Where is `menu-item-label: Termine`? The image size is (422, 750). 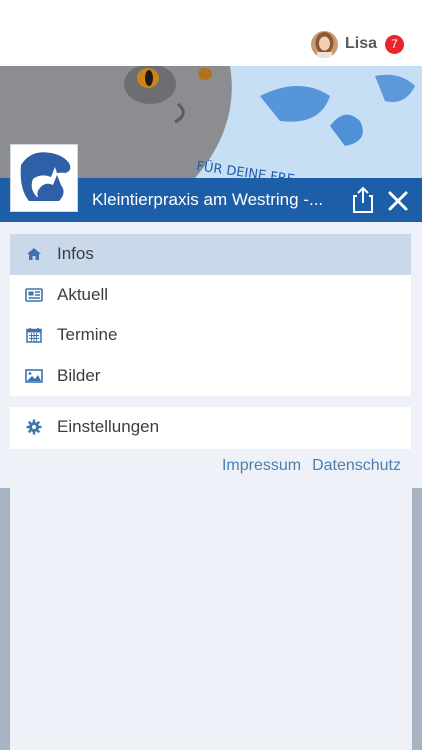
menu-item-label: Termine is located at coordinates (87, 335).